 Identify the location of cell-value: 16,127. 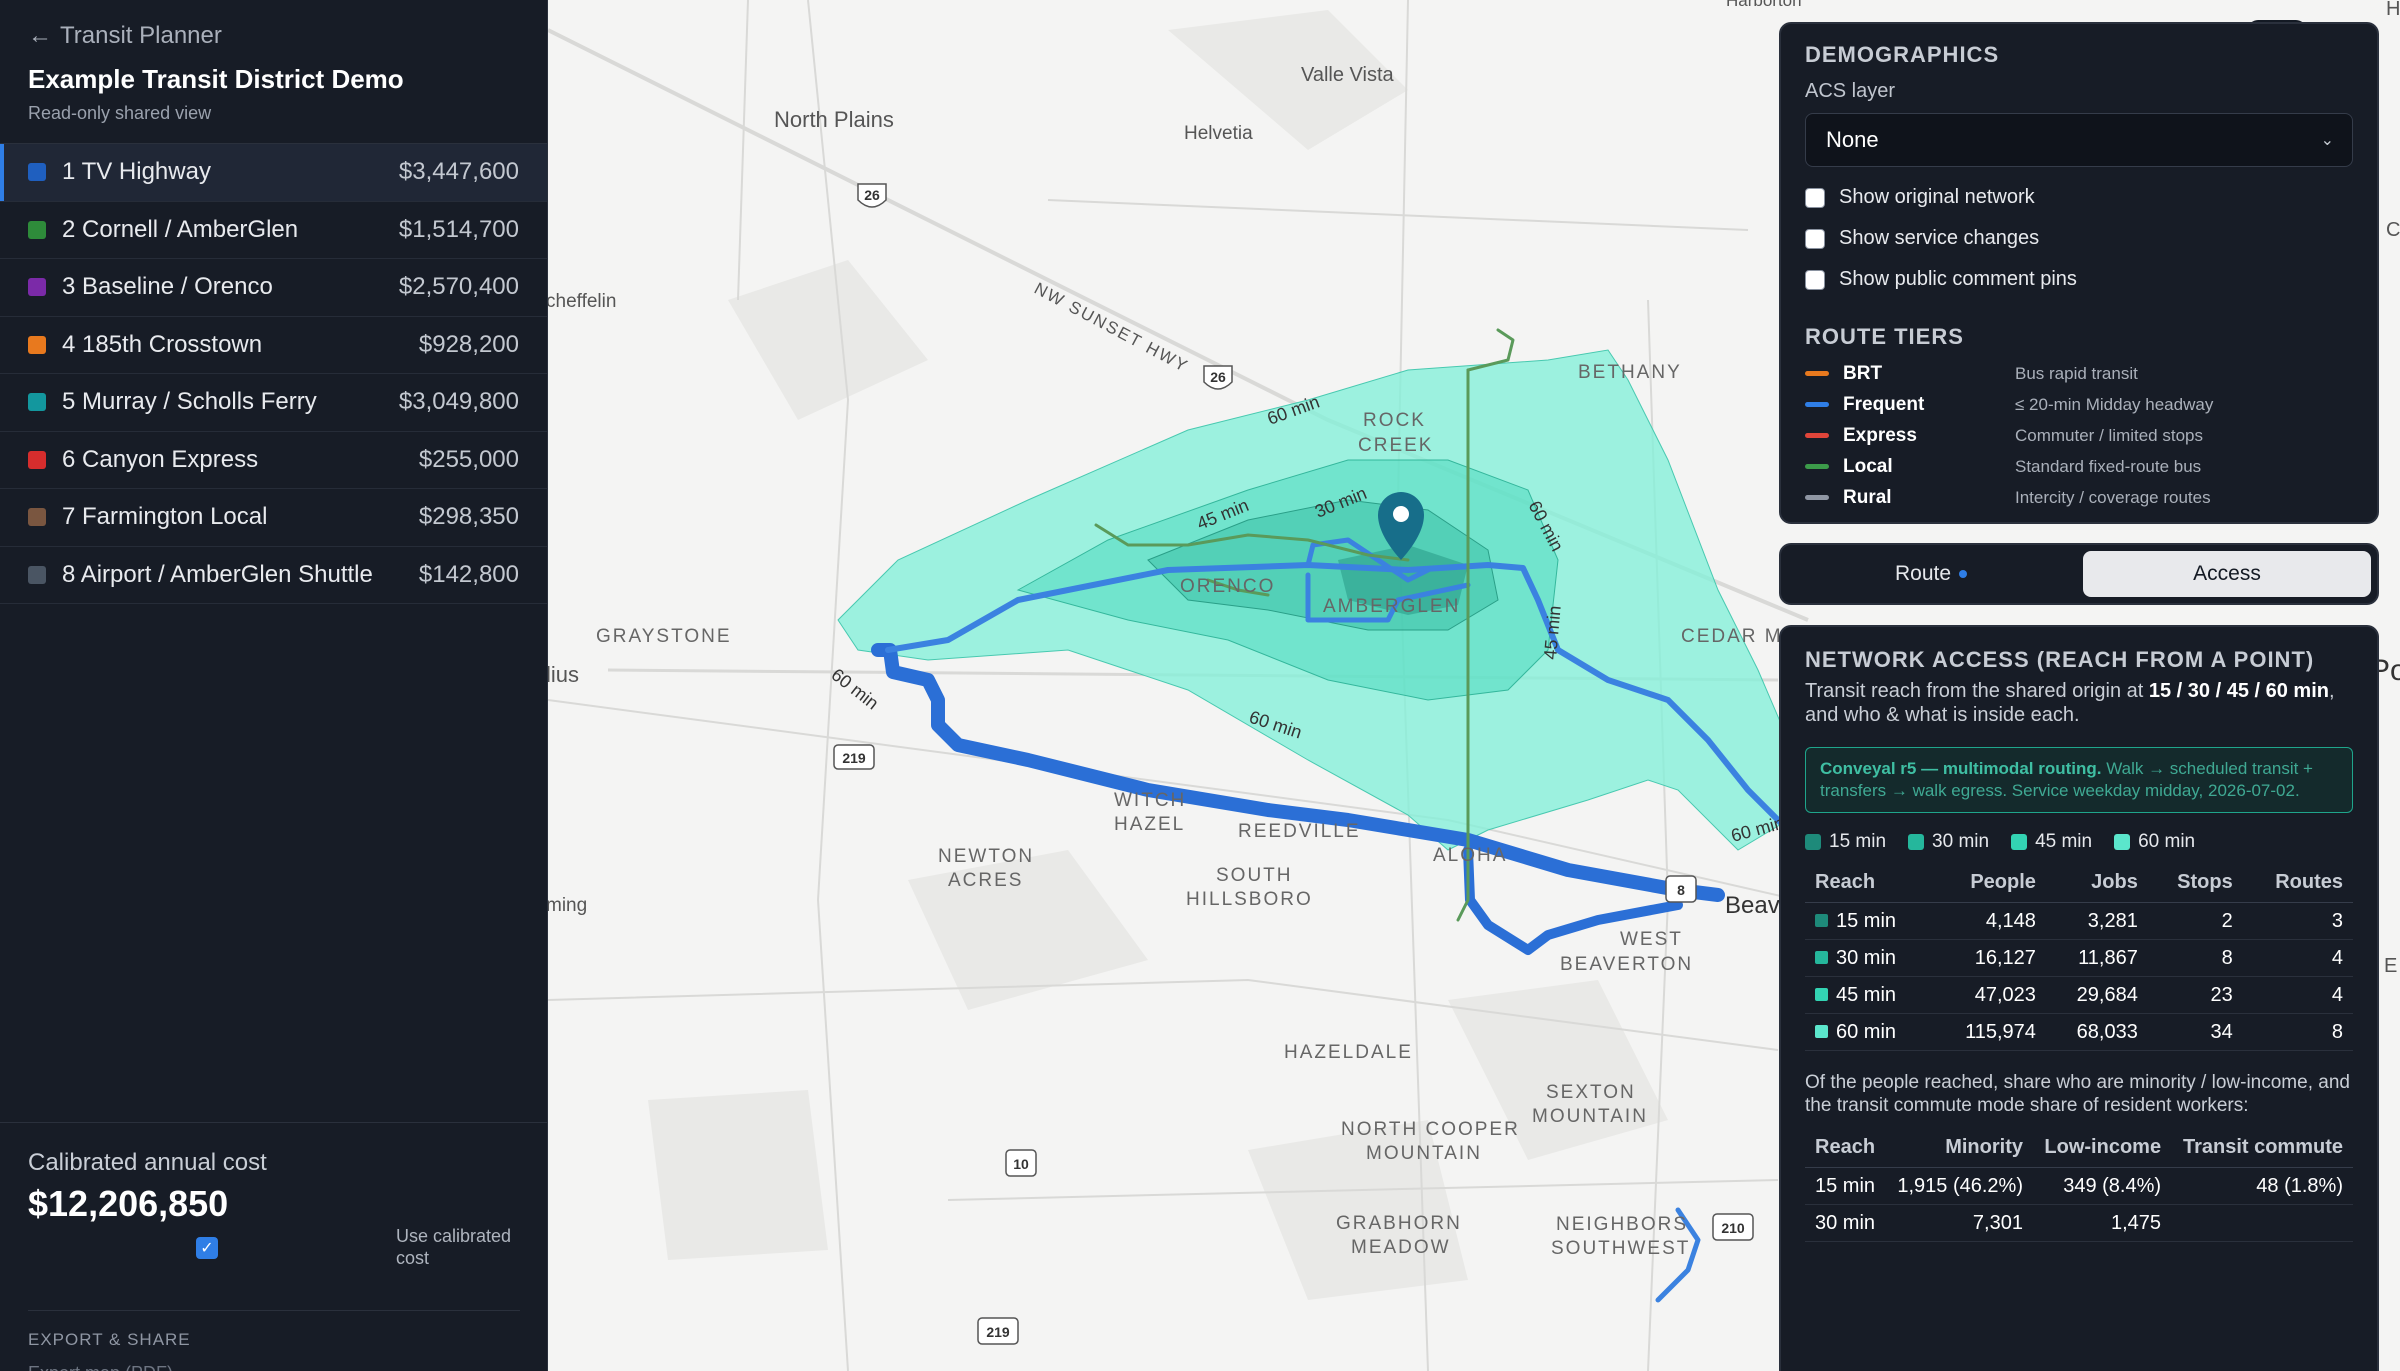
(2005, 958).